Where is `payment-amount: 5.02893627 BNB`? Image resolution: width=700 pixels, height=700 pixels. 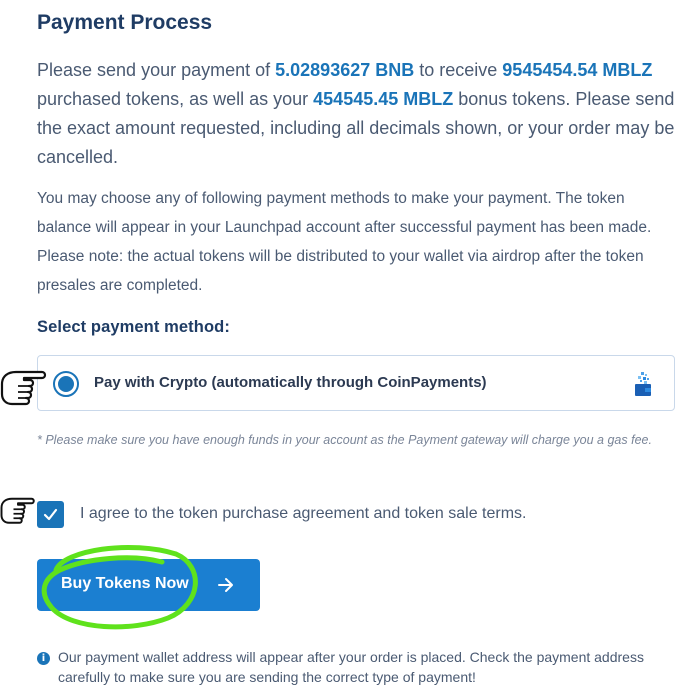 payment-amount: 5.02893627 BNB is located at coordinates (345, 70).